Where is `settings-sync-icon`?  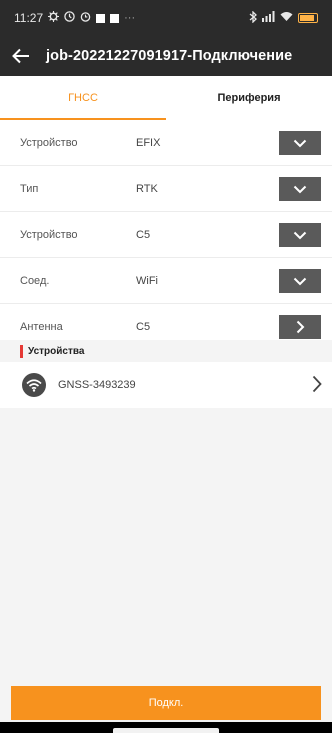 settings-sync-icon is located at coordinates (54, 18).